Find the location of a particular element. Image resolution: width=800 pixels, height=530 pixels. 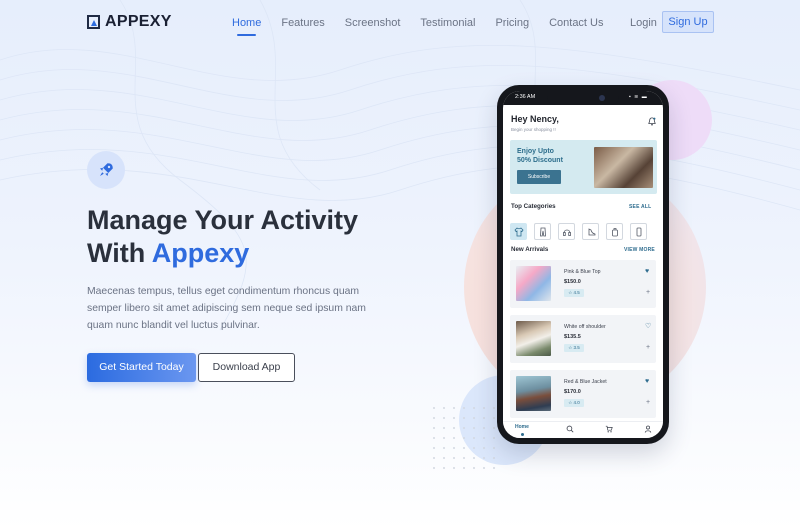

category-tshirt is located at coordinates (518, 231).